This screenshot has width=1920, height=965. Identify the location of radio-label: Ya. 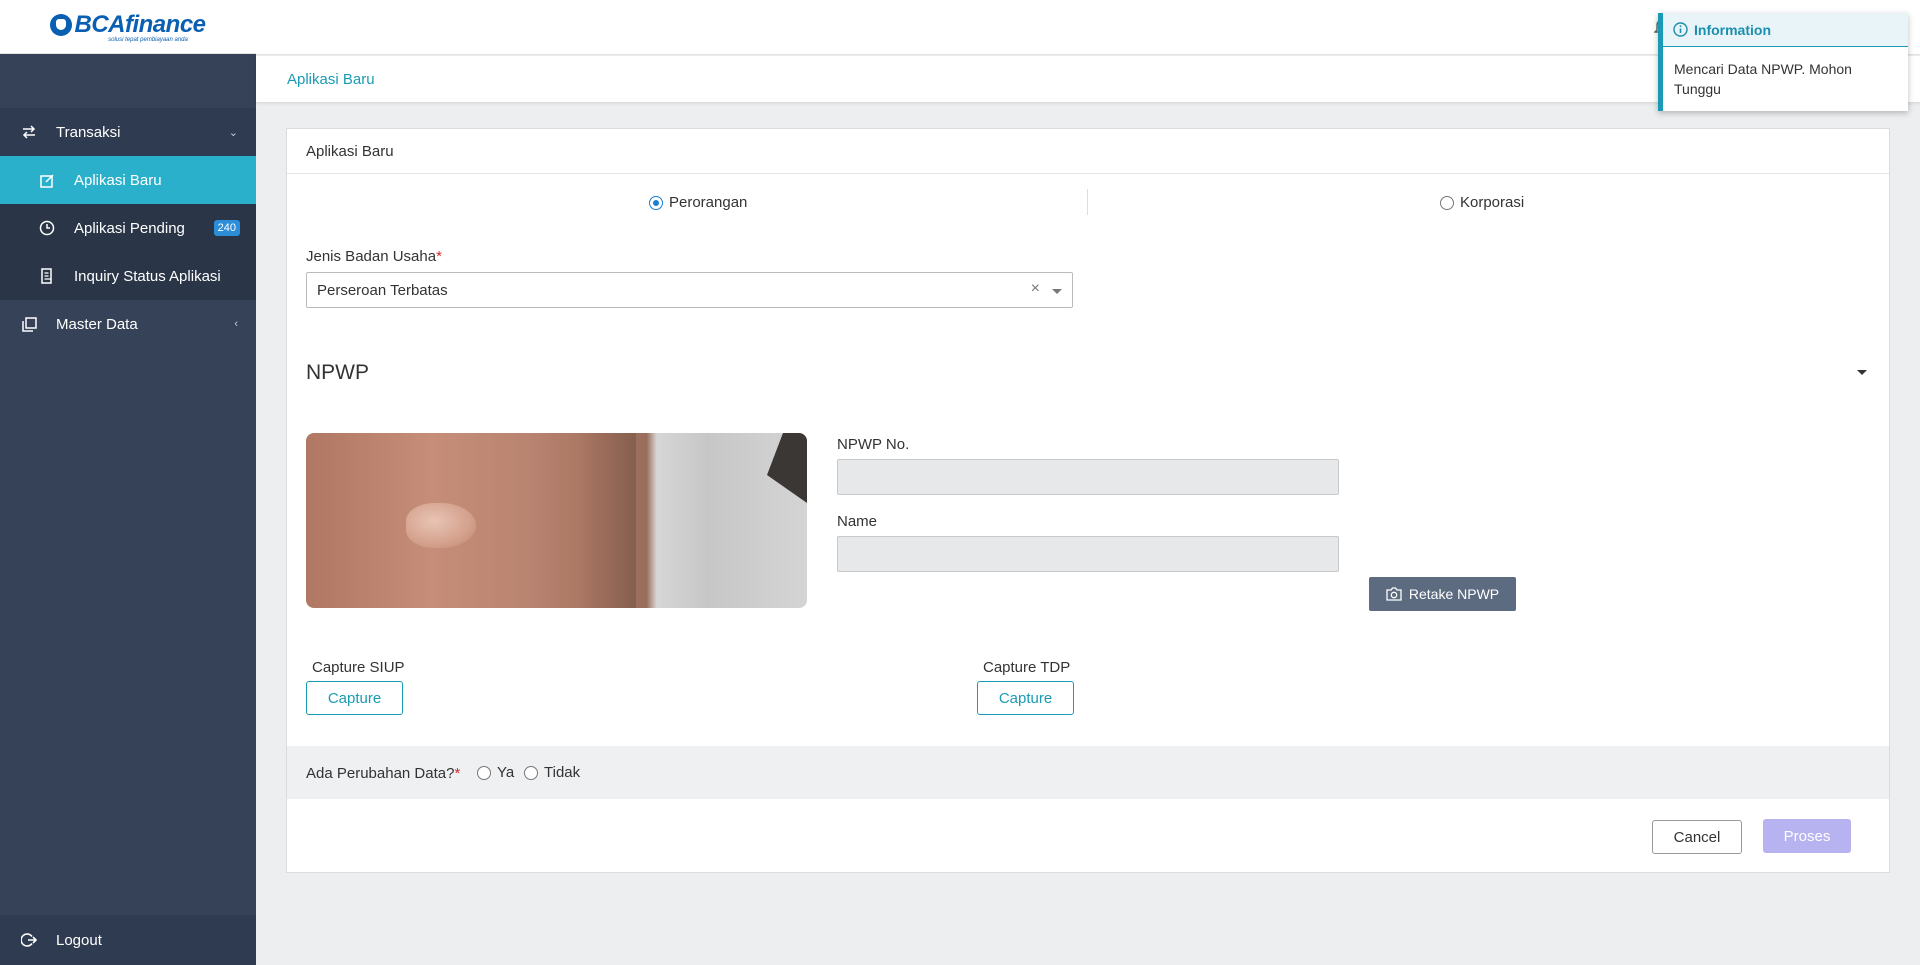
(506, 772).